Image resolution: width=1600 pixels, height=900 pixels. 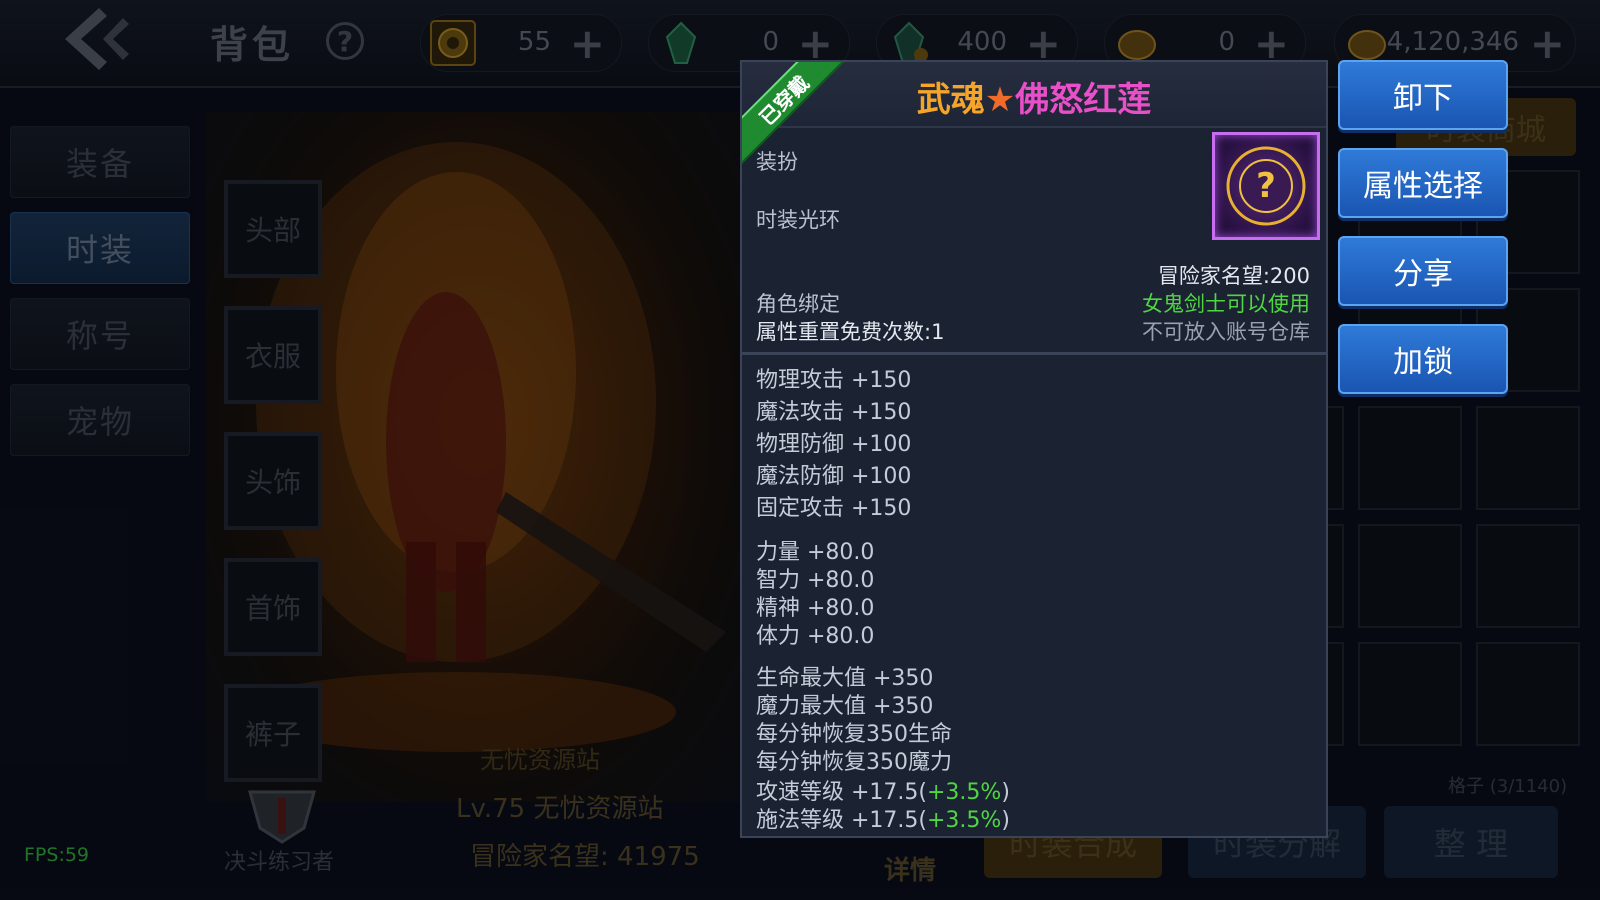 I want to click on item-category: 装扮, so click(x=777, y=162).